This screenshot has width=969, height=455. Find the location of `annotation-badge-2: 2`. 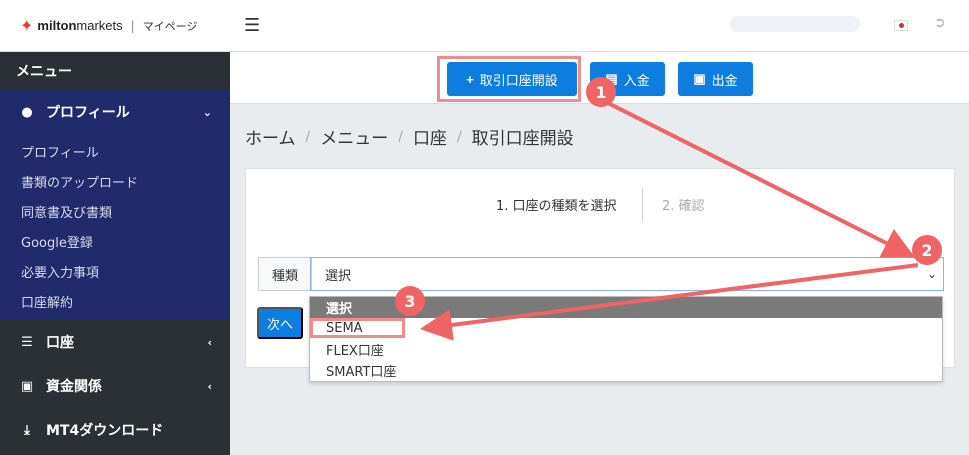

annotation-badge-2: 2 is located at coordinates (927, 250).